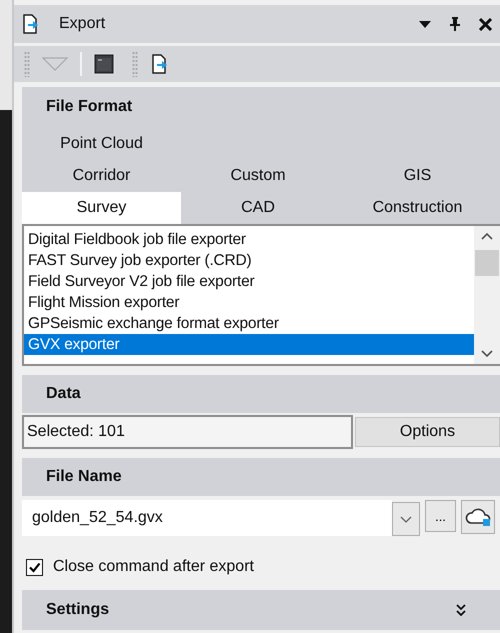  What do you see at coordinates (406, 519) in the screenshot?
I see `chevron-down-icon` at bounding box center [406, 519].